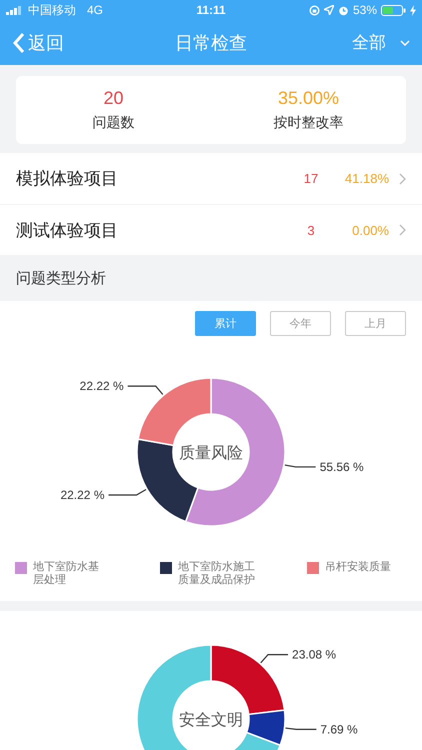 This screenshot has height=750, width=422. What do you see at coordinates (309, 98) in the screenshot?
I see `stat-value: 35.00%` at bounding box center [309, 98].